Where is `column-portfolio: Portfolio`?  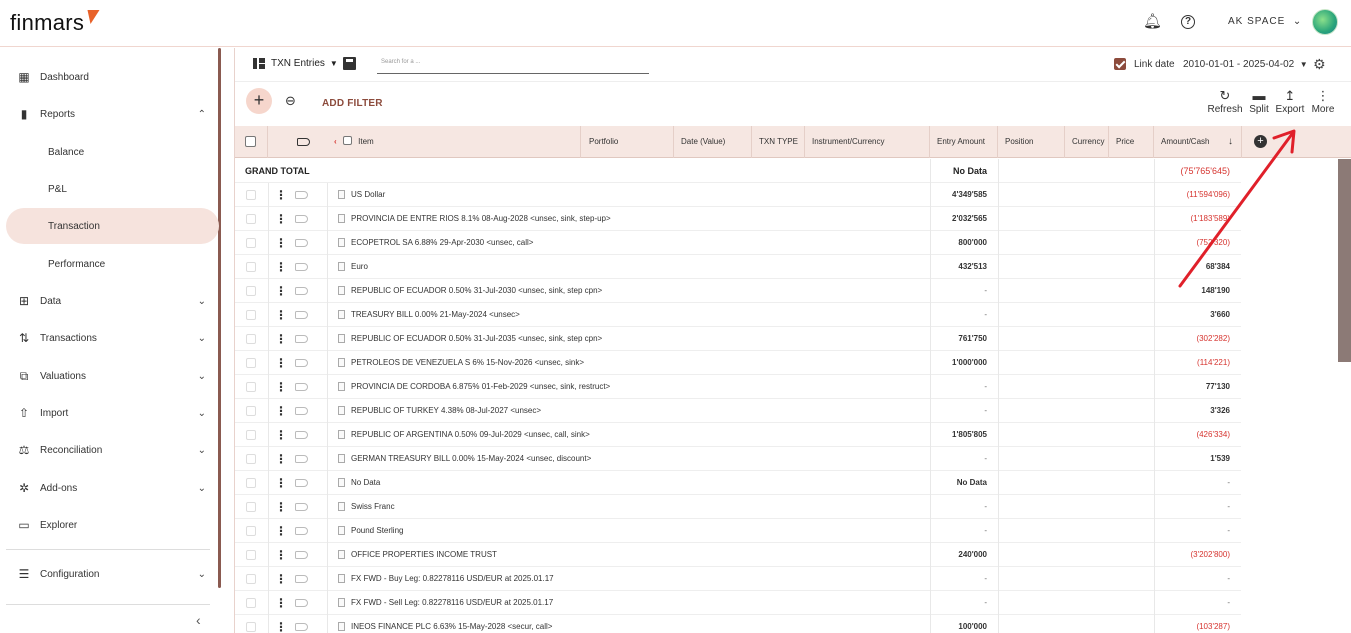 column-portfolio: Portfolio is located at coordinates (627, 142).